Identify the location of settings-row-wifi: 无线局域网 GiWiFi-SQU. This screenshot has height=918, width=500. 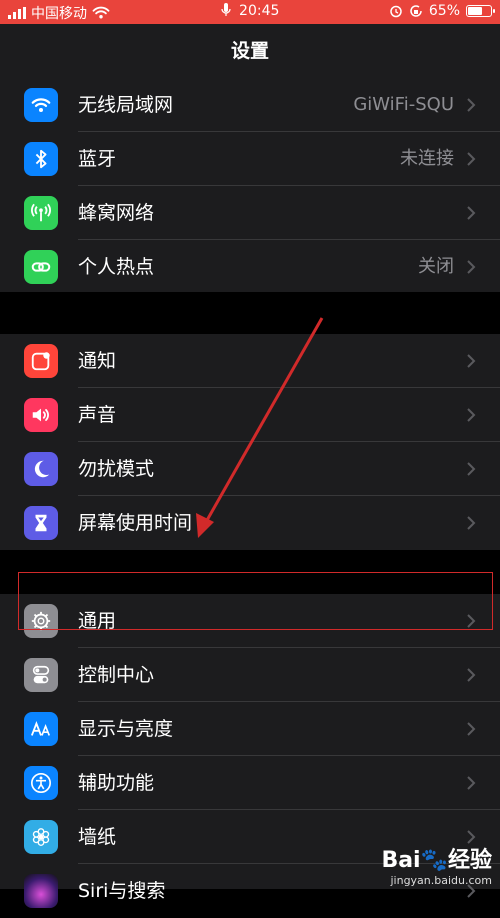
(250, 105).